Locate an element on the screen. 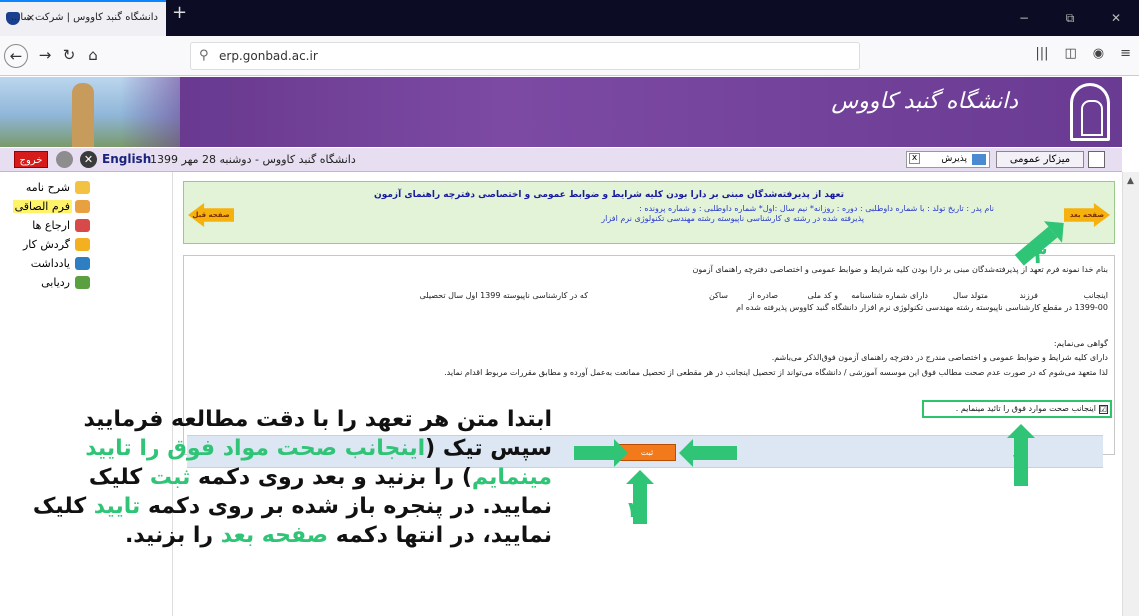 Image resolution: width=1139 pixels, height=616 pixels. pledge-field: و کد ملی is located at coordinates (822, 295).